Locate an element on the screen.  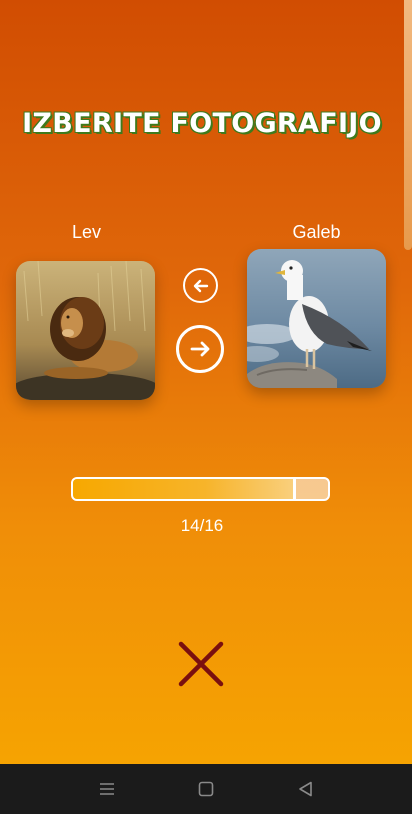
seagull-photo is located at coordinates (316, 318).